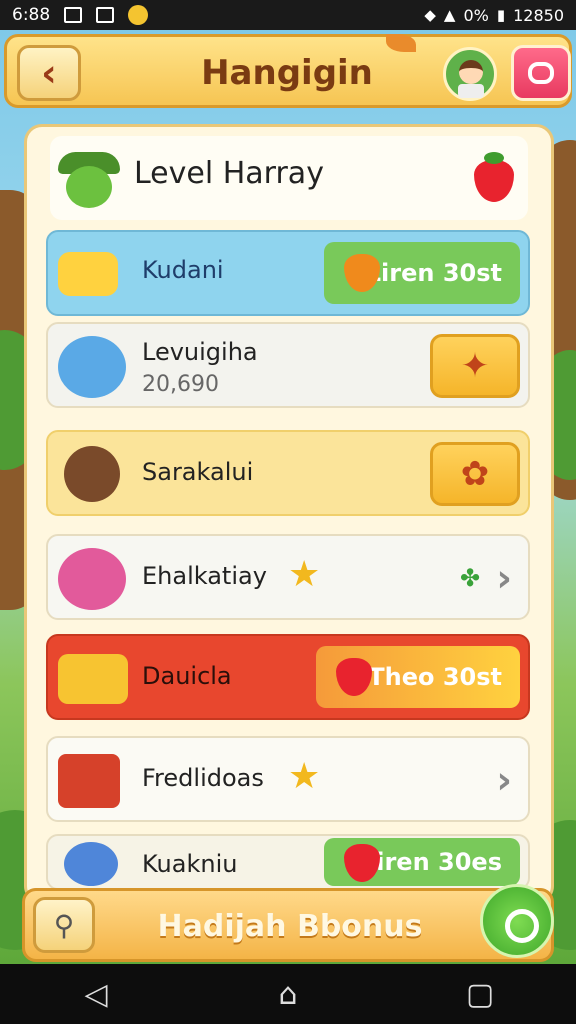 The width and height of the screenshot is (576, 1024). What do you see at coordinates (288, 15) in the screenshot?
I see `status-bar: 6:88 ◆ ▲ 0% ▮ 12850` at bounding box center [288, 15].